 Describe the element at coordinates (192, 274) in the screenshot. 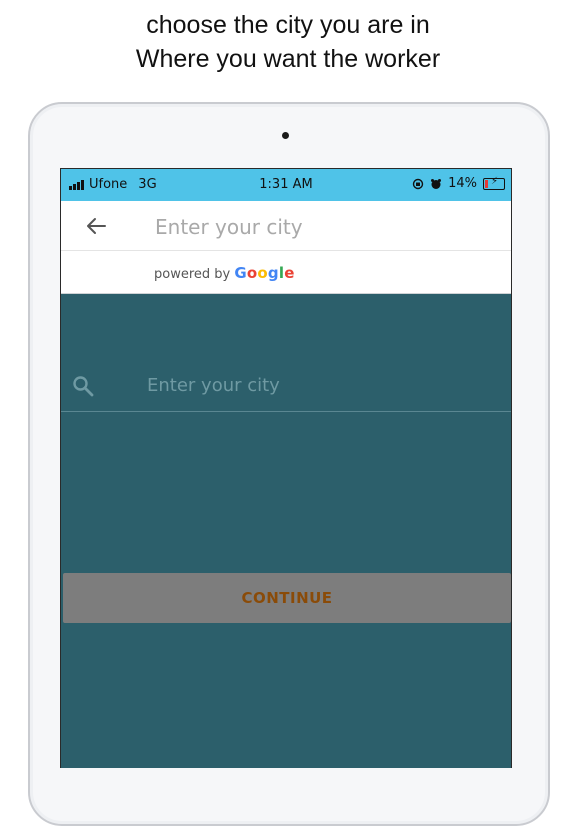

I see `powered-by-label: powered by` at that location.